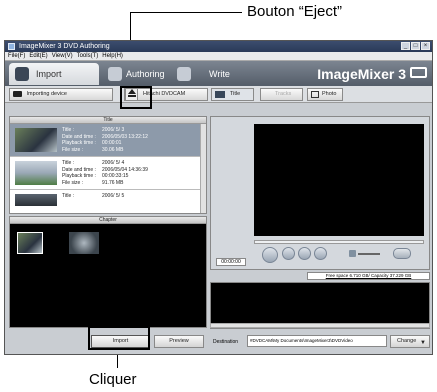 The width and height of the screenshot is (437, 392). I want to click on volume-icon, so click(352, 253).